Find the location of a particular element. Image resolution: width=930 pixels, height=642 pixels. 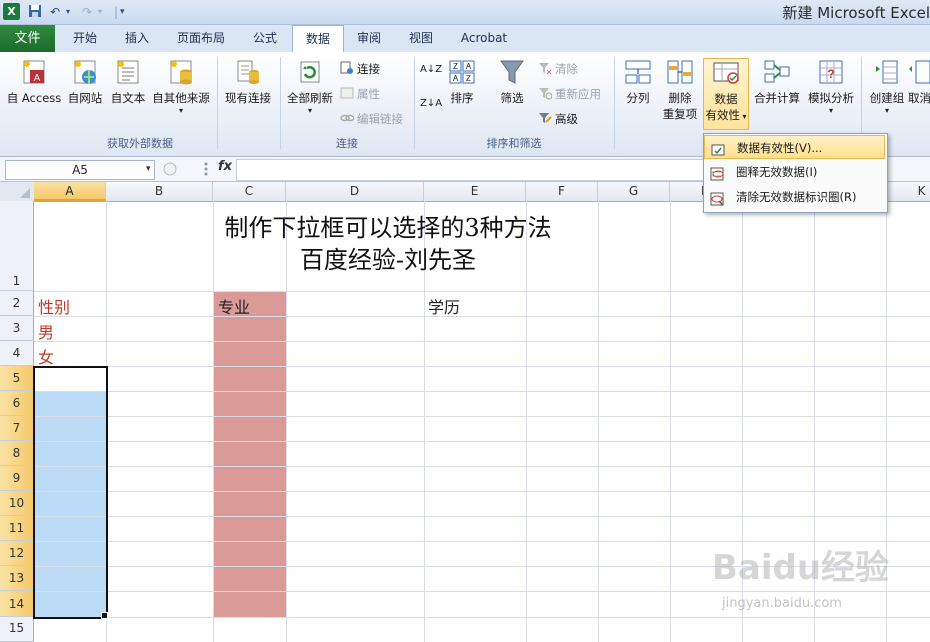

column-header-a: A is located at coordinates (70, 191).